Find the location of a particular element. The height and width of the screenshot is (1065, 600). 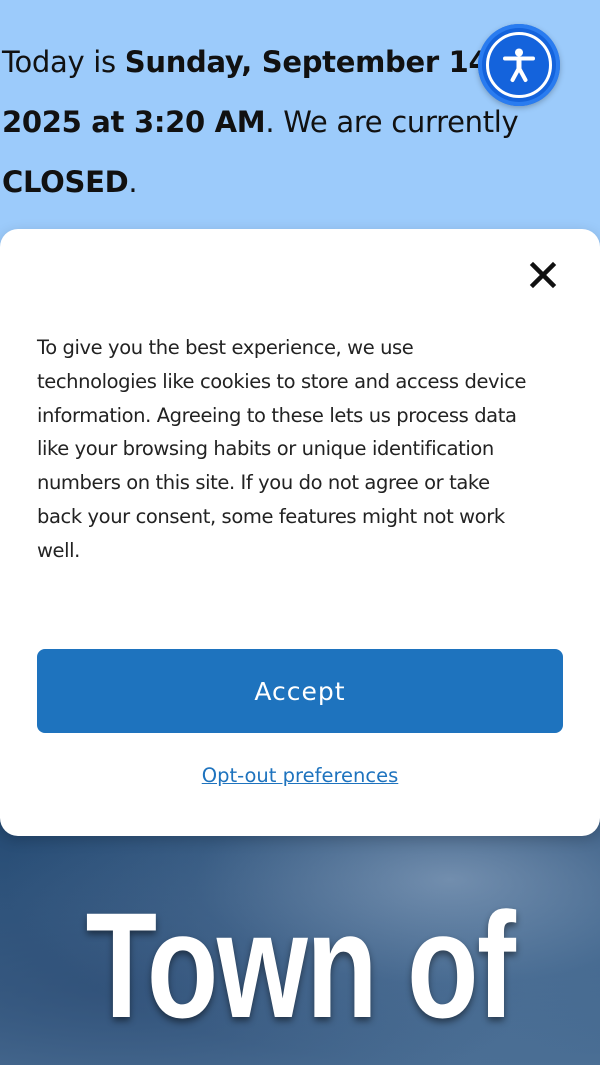

accept-button: Accept is located at coordinates (300, 691).